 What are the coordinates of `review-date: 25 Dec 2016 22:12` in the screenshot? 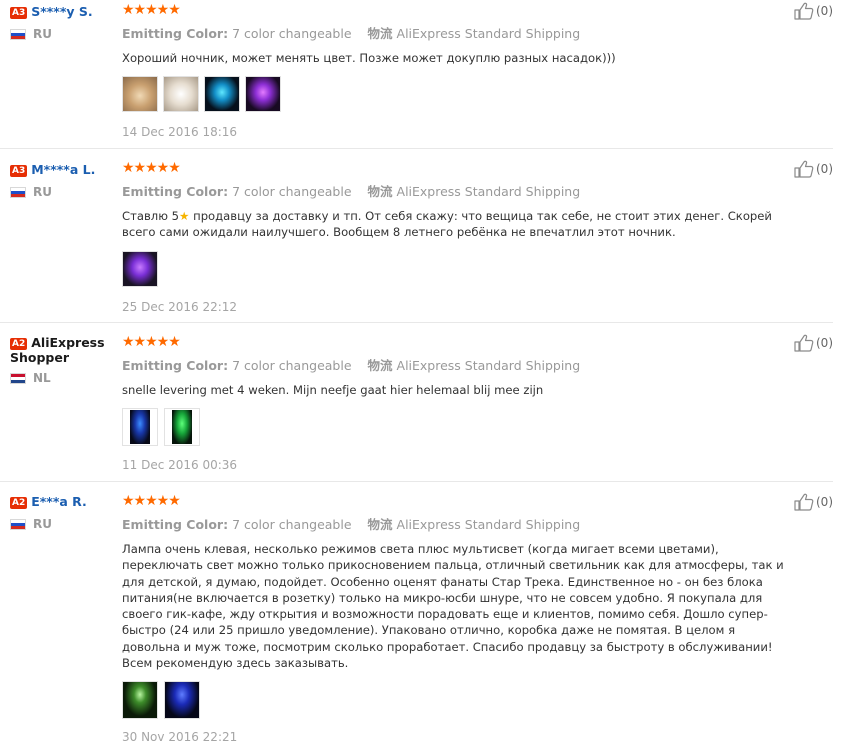 It's located at (180, 306).